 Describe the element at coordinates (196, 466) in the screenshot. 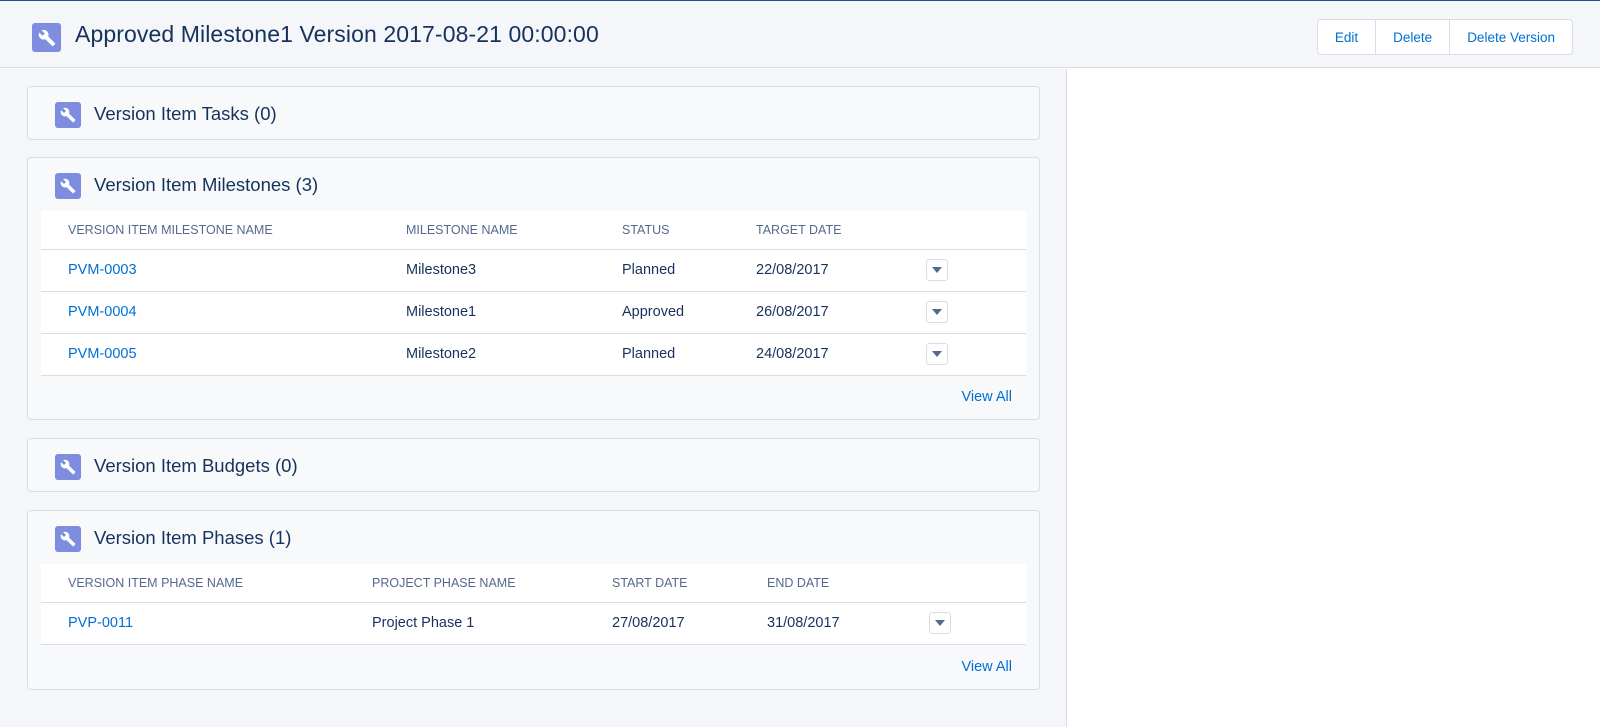

I see `card-title: Version Item Budgets (0)` at that location.